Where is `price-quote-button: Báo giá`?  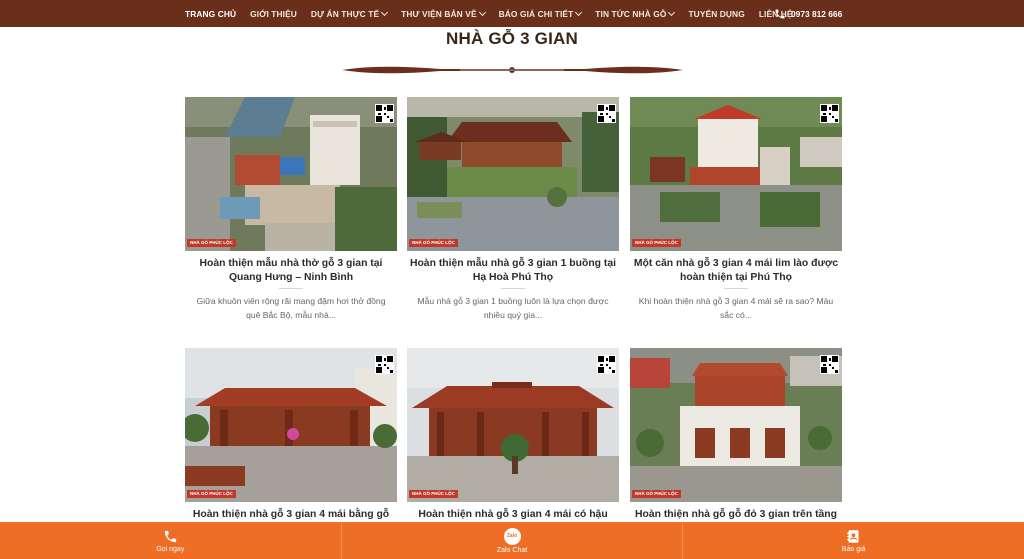 price-quote-button: Báo giá is located at coordinates (853, 540).